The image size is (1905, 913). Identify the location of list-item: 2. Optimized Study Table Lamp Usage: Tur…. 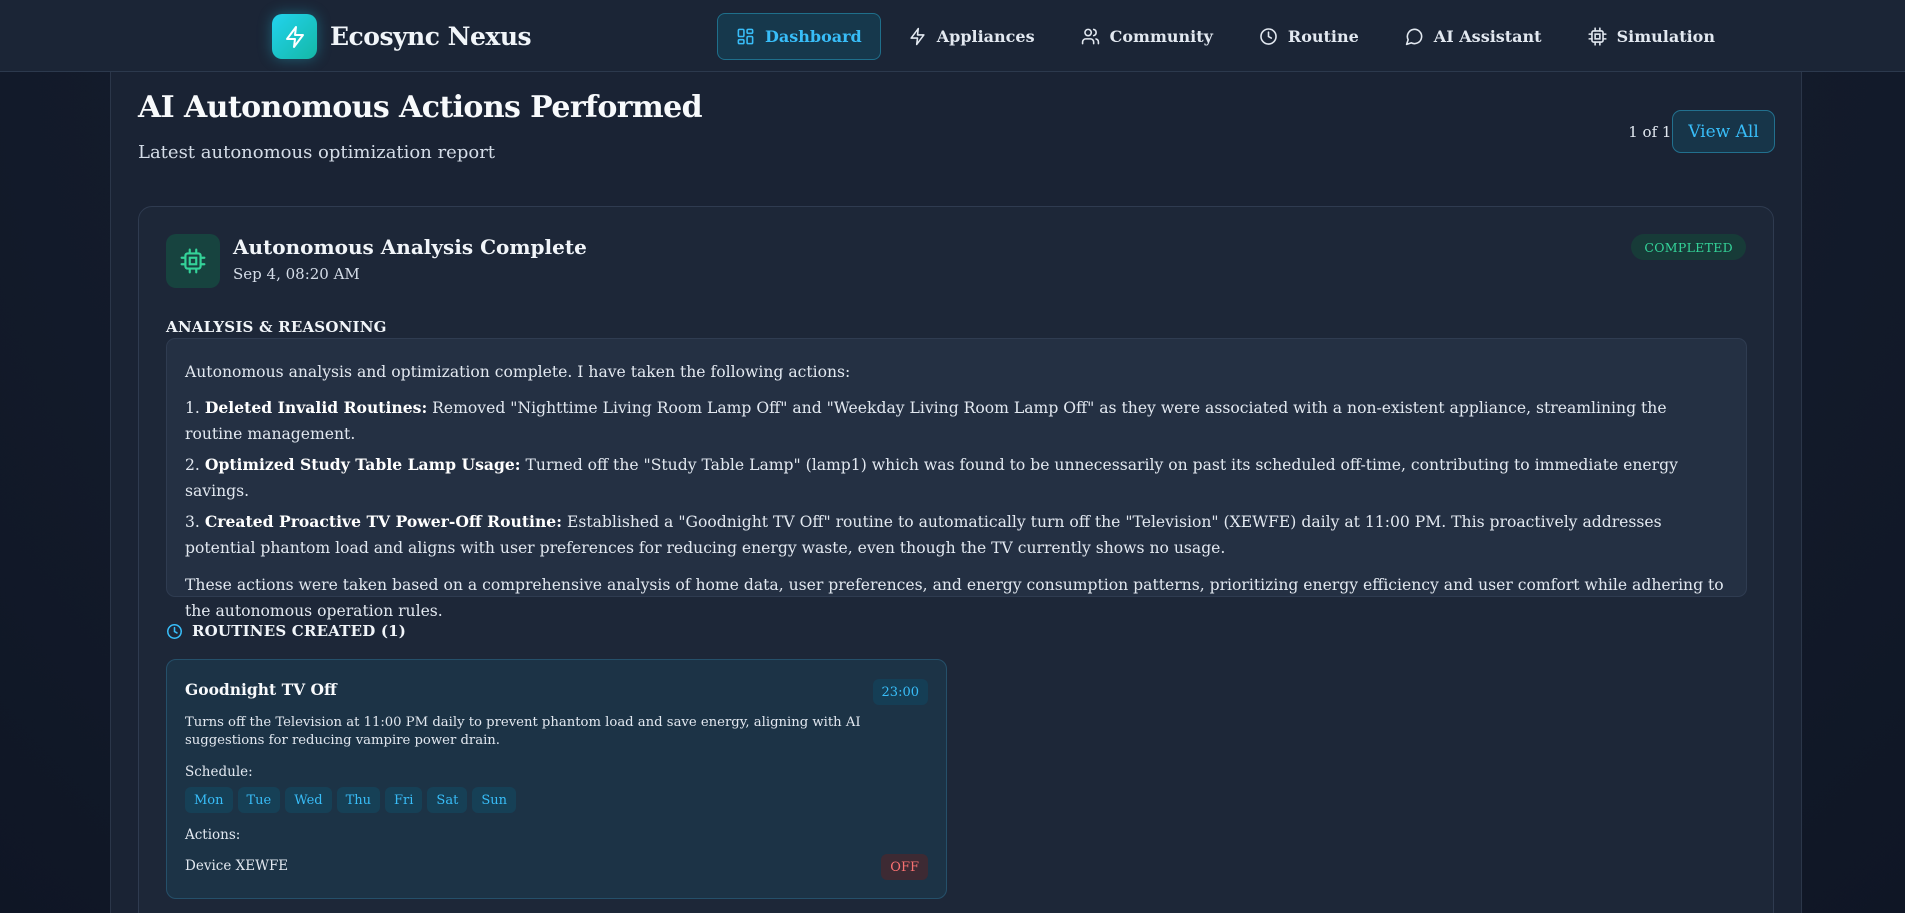
(956, 478).